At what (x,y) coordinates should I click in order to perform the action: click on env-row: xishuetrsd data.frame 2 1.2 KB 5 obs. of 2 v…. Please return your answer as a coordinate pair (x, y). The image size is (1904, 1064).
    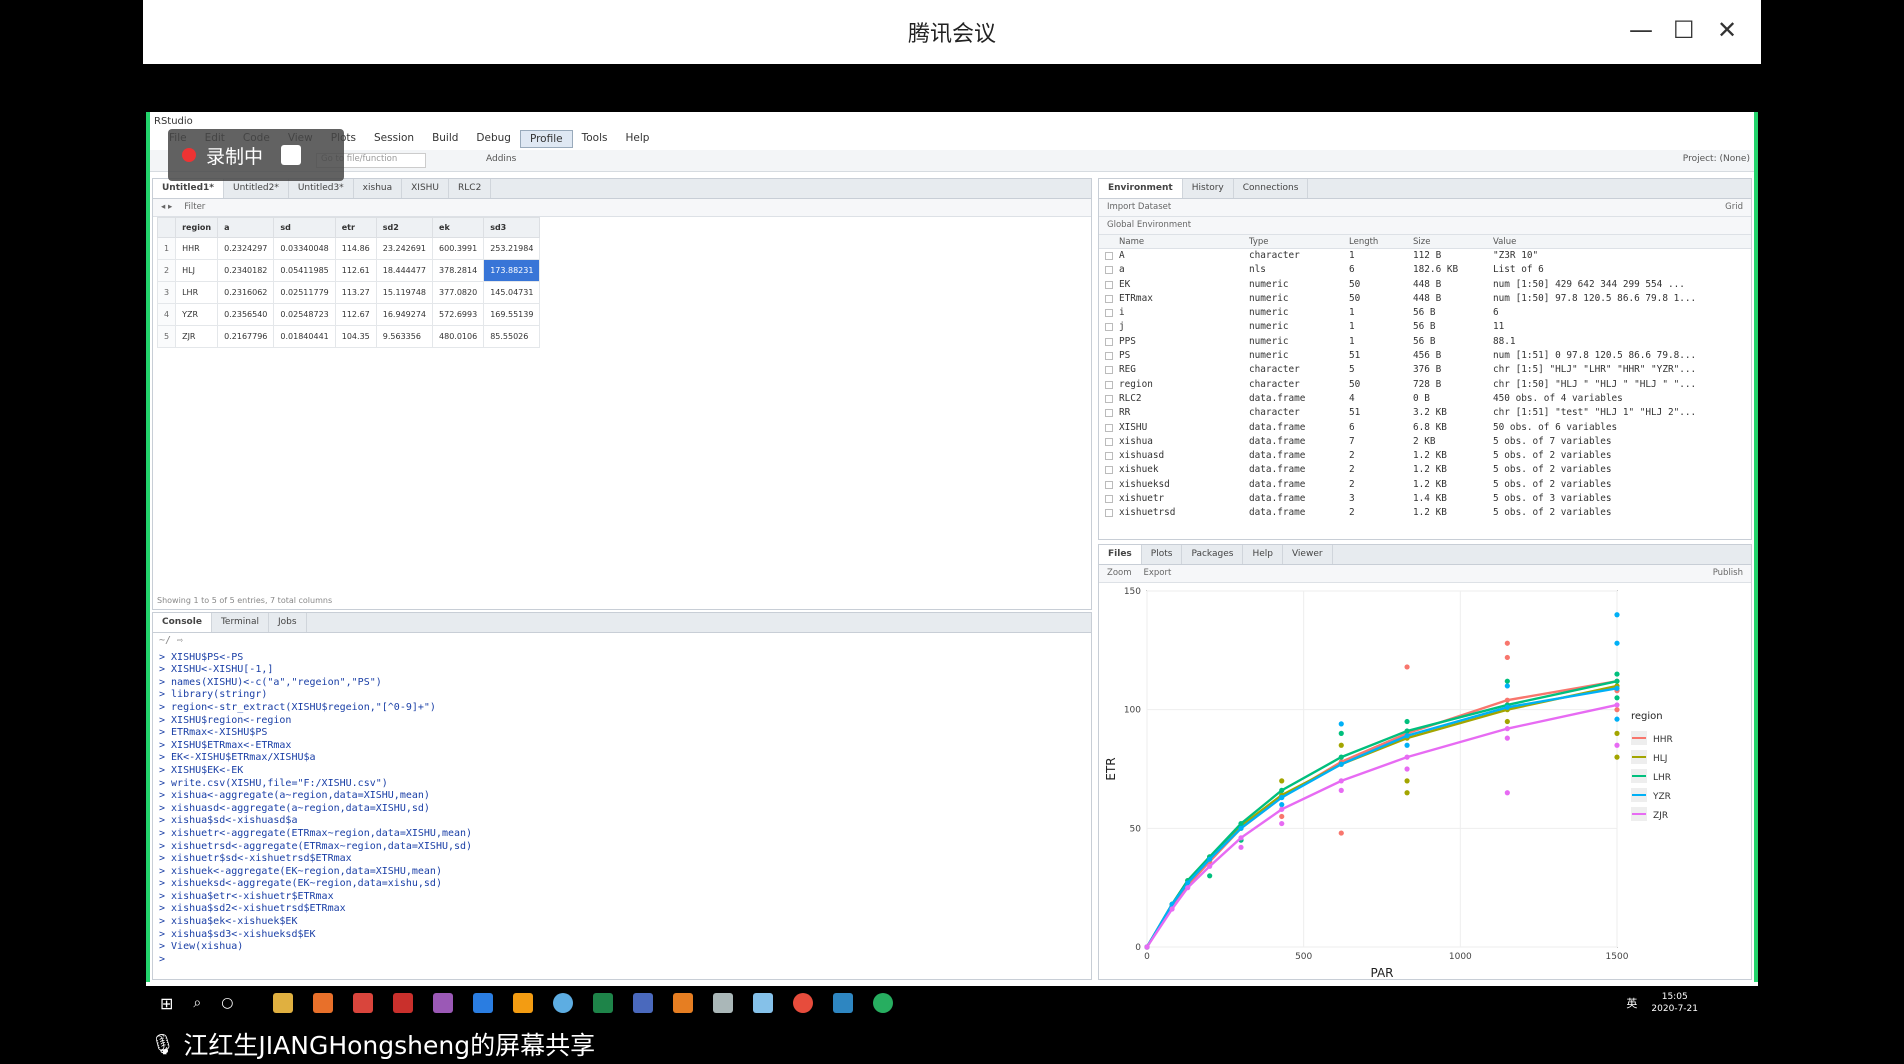
    Looking at the image, I should click on (1425, 513).